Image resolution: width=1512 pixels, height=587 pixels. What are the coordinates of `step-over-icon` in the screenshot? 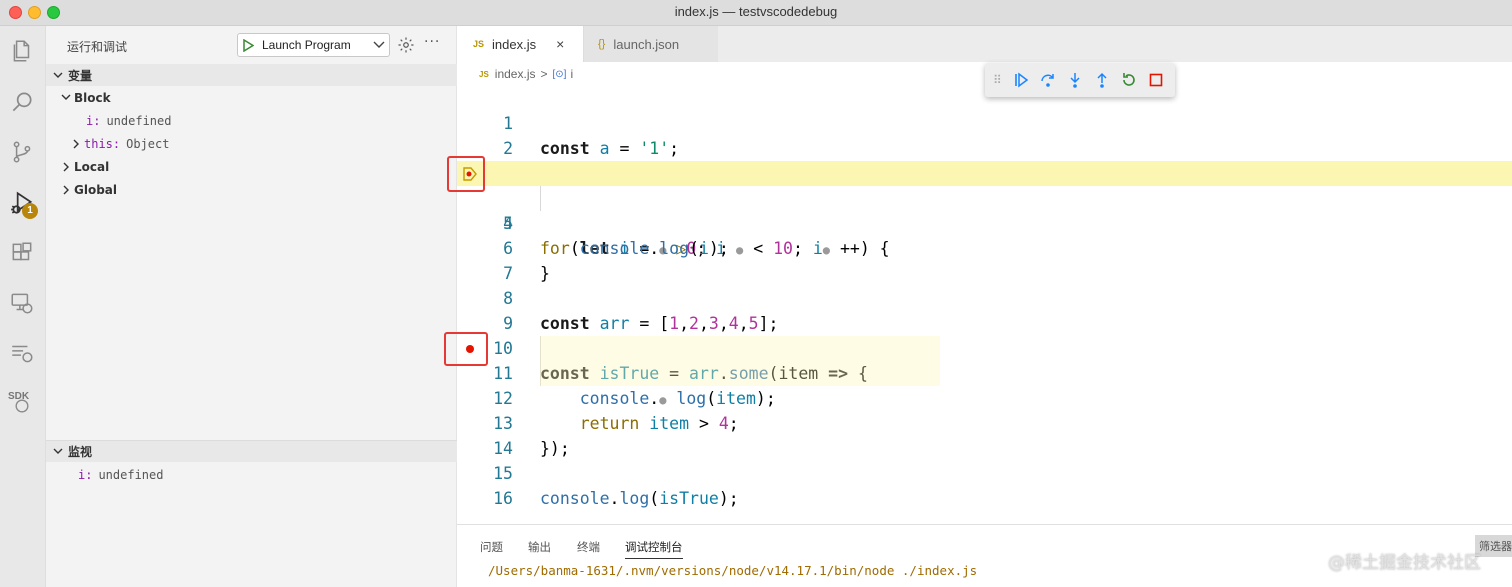 It's located at (1047, 80).